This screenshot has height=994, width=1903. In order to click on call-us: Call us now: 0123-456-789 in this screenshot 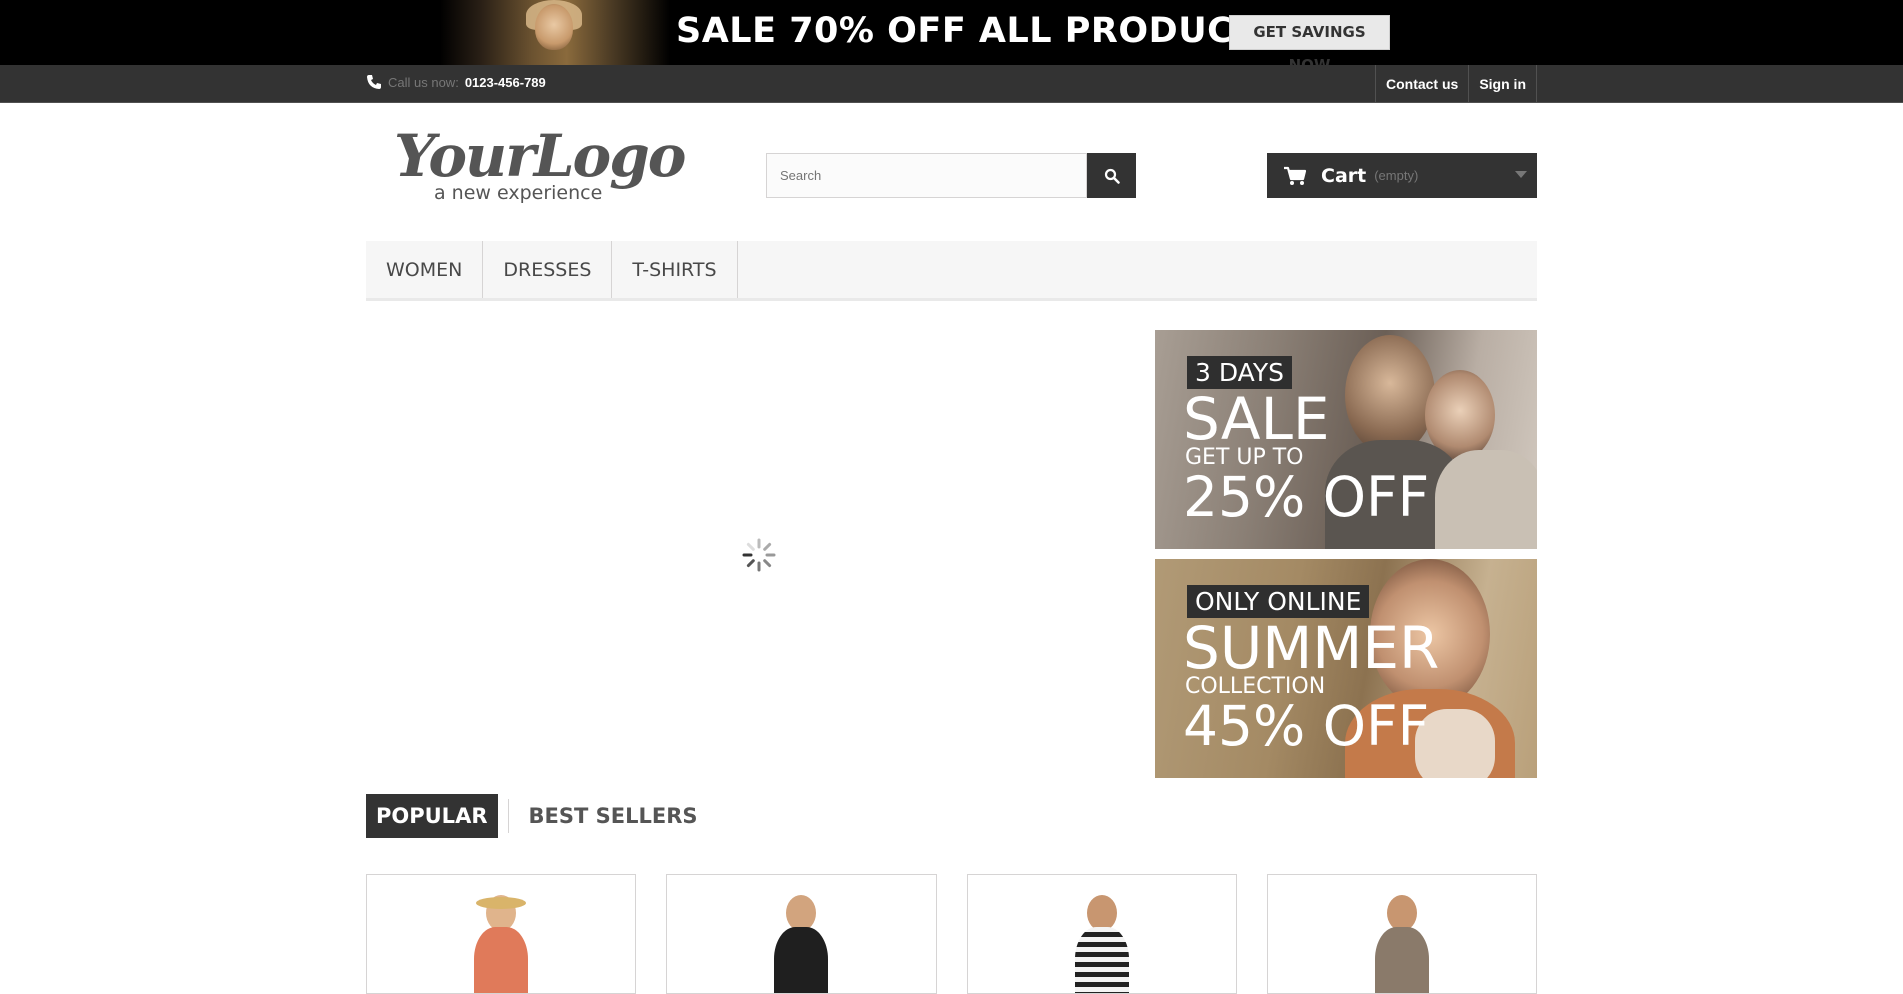, I will do `click(456, 82)`.